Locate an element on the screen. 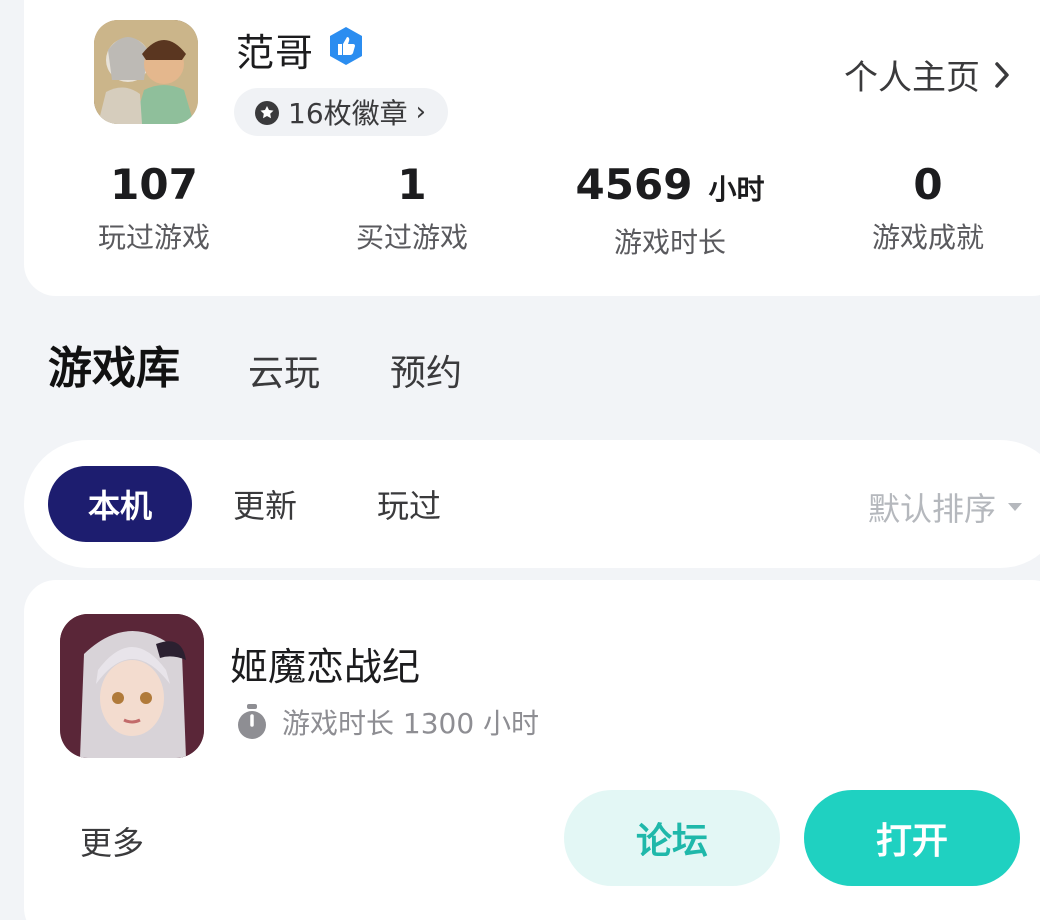  forum-label: 论坛 is located at coordinates (671, 841).